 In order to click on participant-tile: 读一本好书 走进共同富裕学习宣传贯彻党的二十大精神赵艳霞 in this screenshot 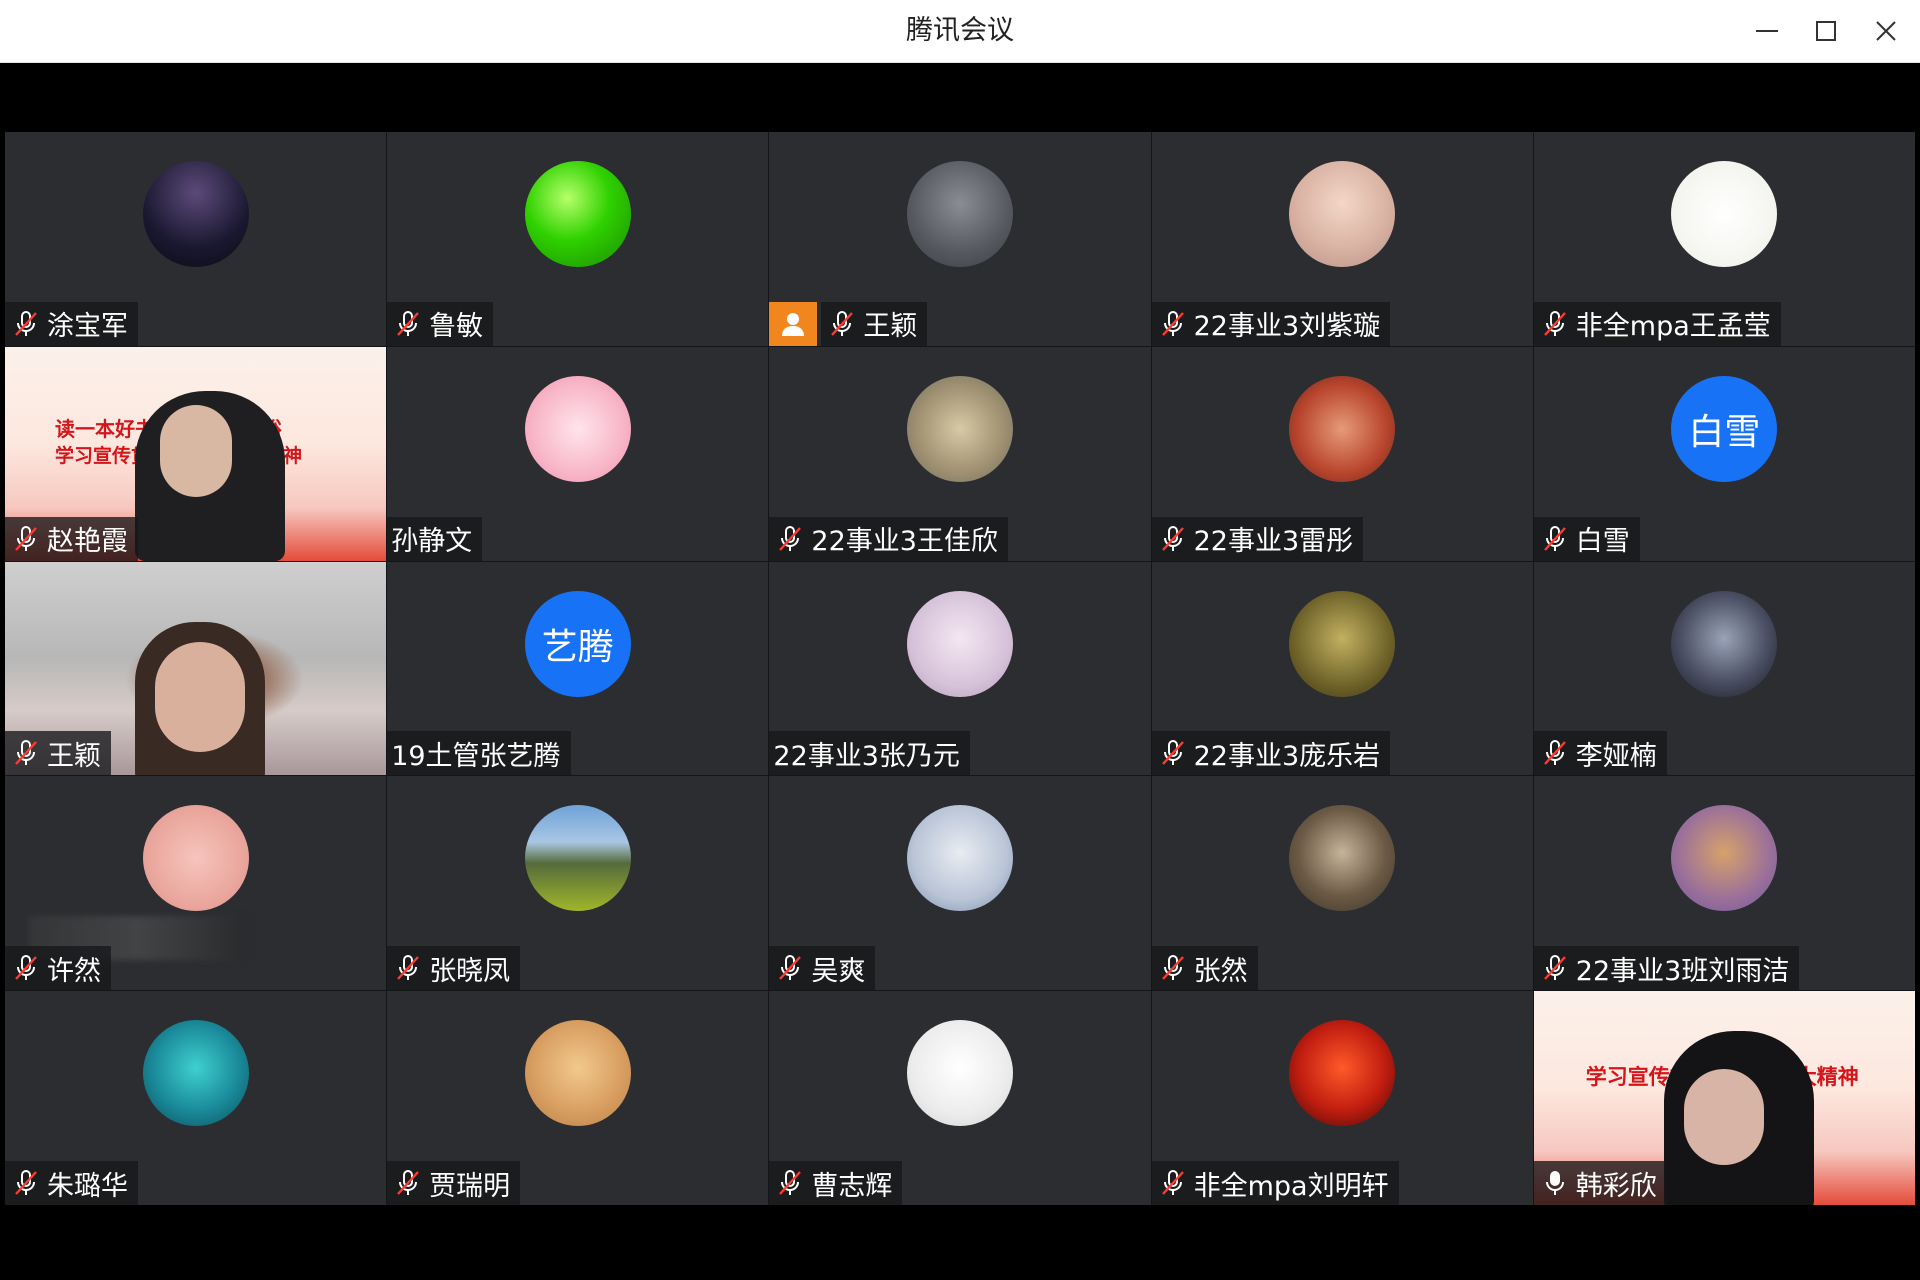, I will do `click(196, 453)`.